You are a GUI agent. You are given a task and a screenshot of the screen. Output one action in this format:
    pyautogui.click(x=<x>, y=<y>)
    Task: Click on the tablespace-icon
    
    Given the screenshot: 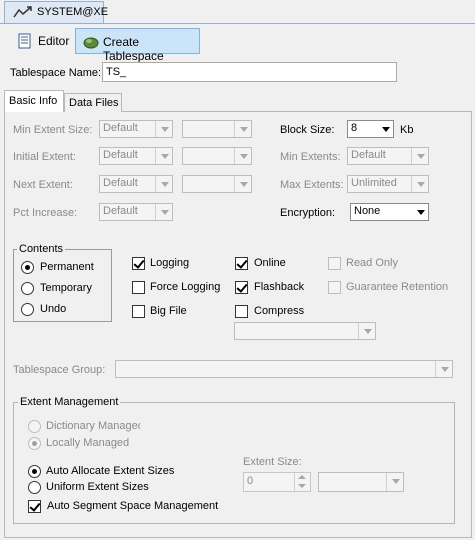 What is the action you would take?
    pyautogui.click(x=91, y=43)
    